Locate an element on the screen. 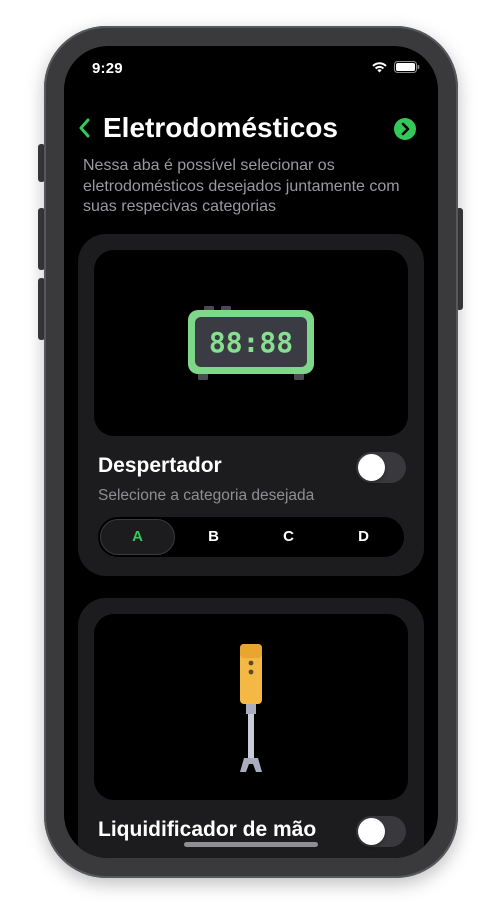 The image size is (501, 920). svg-text: 88:88 is located at coordinates (251, 342).